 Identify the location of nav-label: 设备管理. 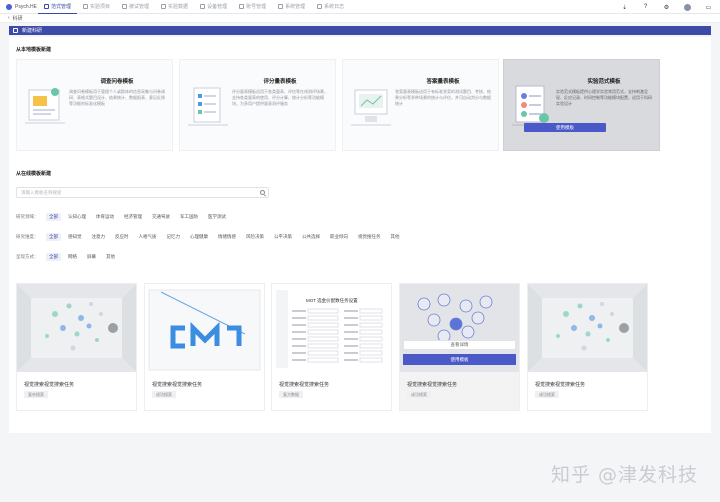
(217, 7).